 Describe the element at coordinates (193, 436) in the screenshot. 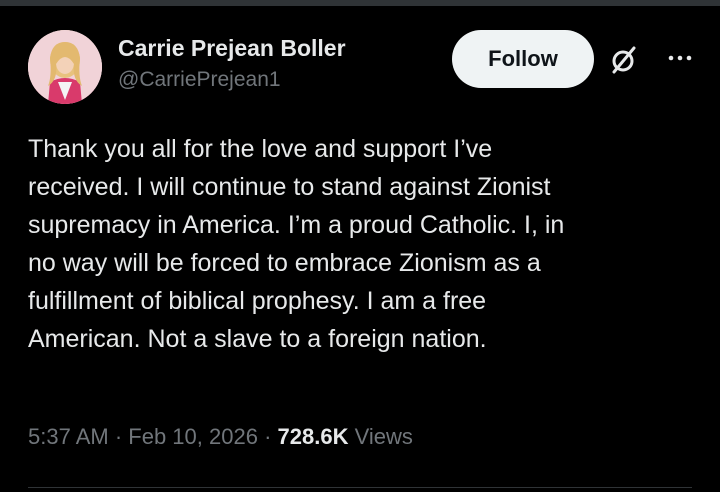

I see `tweet-date: Feb 10, 2026` at that location.